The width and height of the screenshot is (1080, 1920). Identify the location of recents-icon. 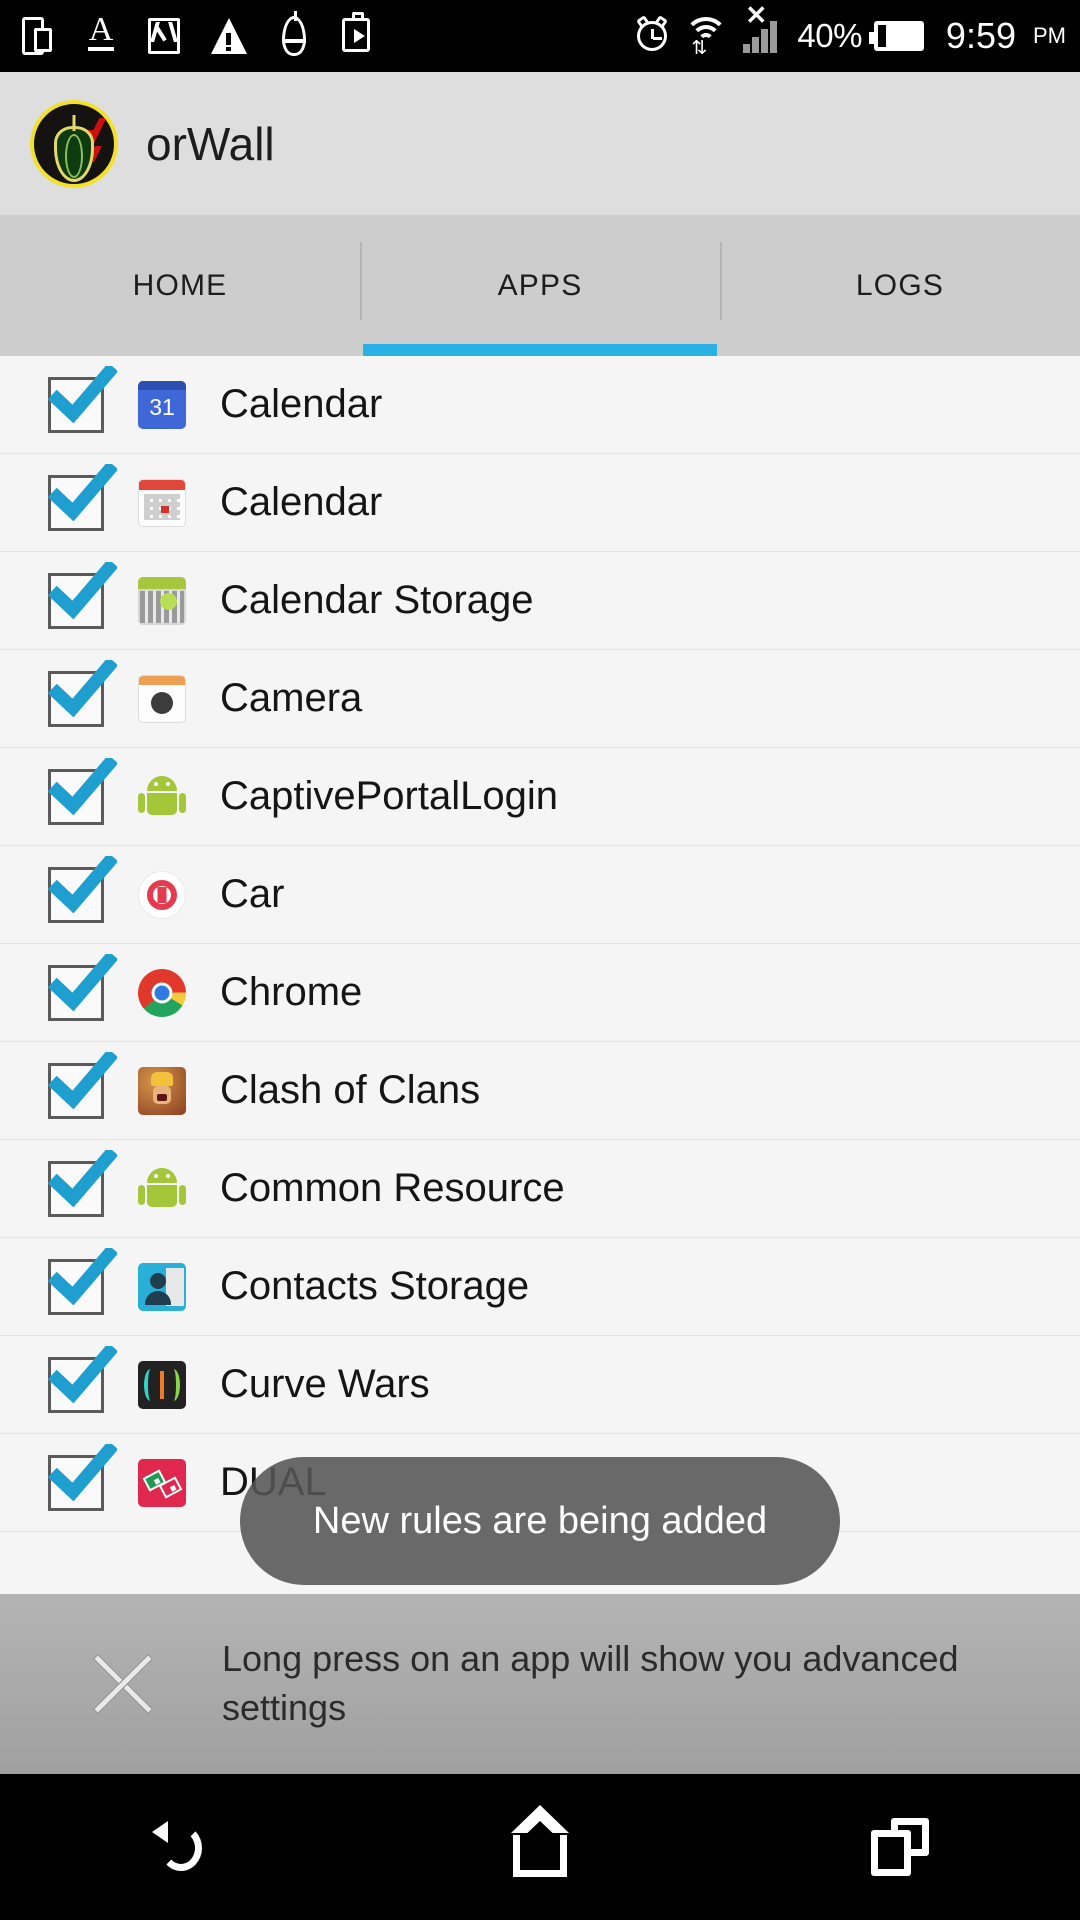
(900, 1847).